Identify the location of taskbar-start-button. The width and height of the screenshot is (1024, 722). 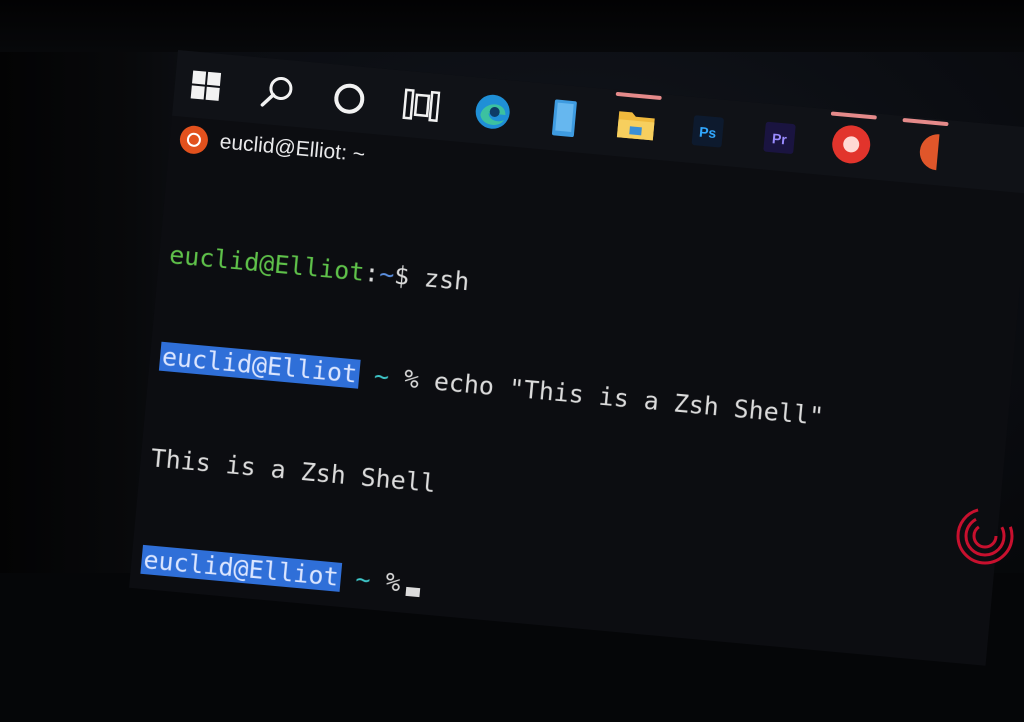
(206, 85).